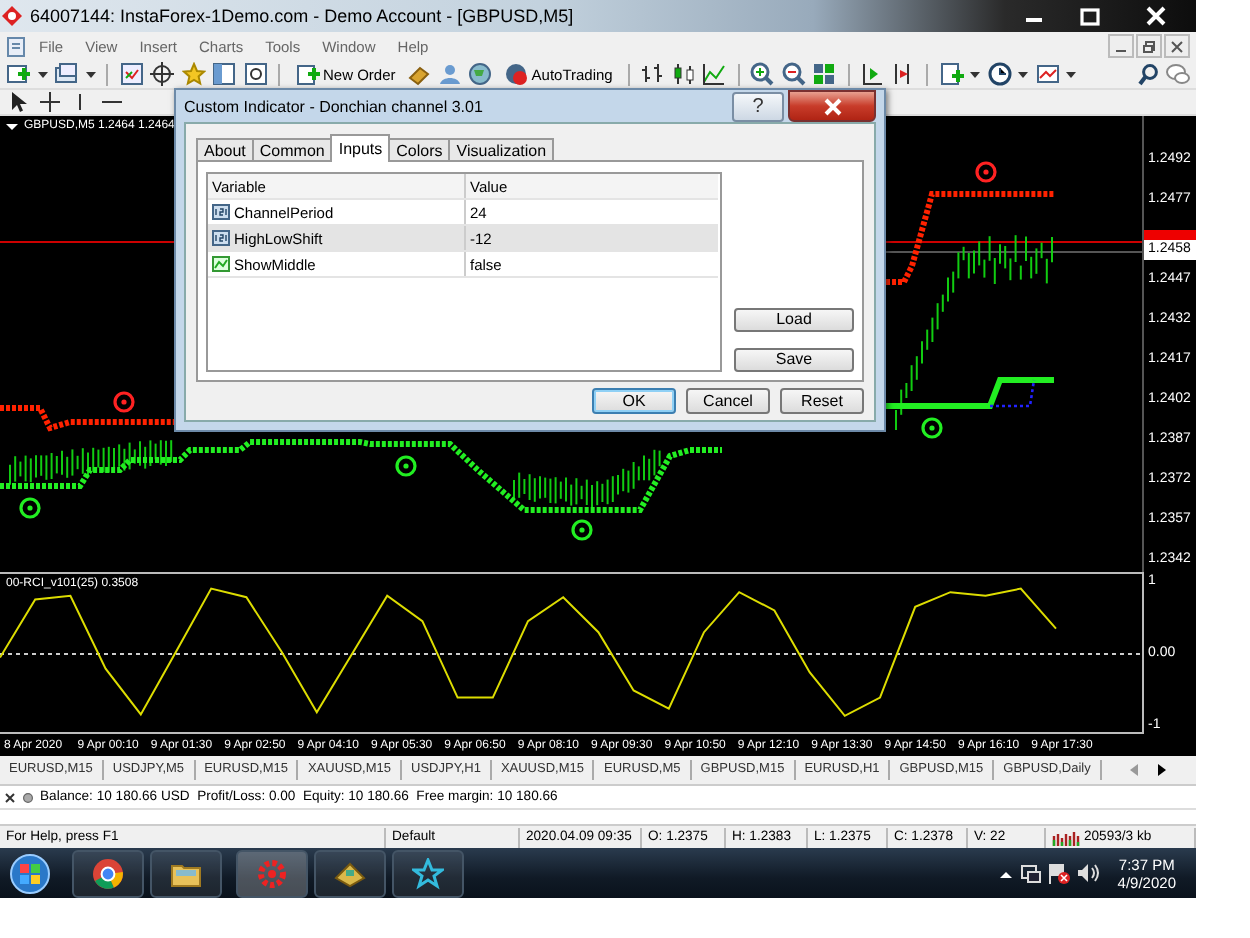  I want to click on restore-icon, so click(1149, 46).